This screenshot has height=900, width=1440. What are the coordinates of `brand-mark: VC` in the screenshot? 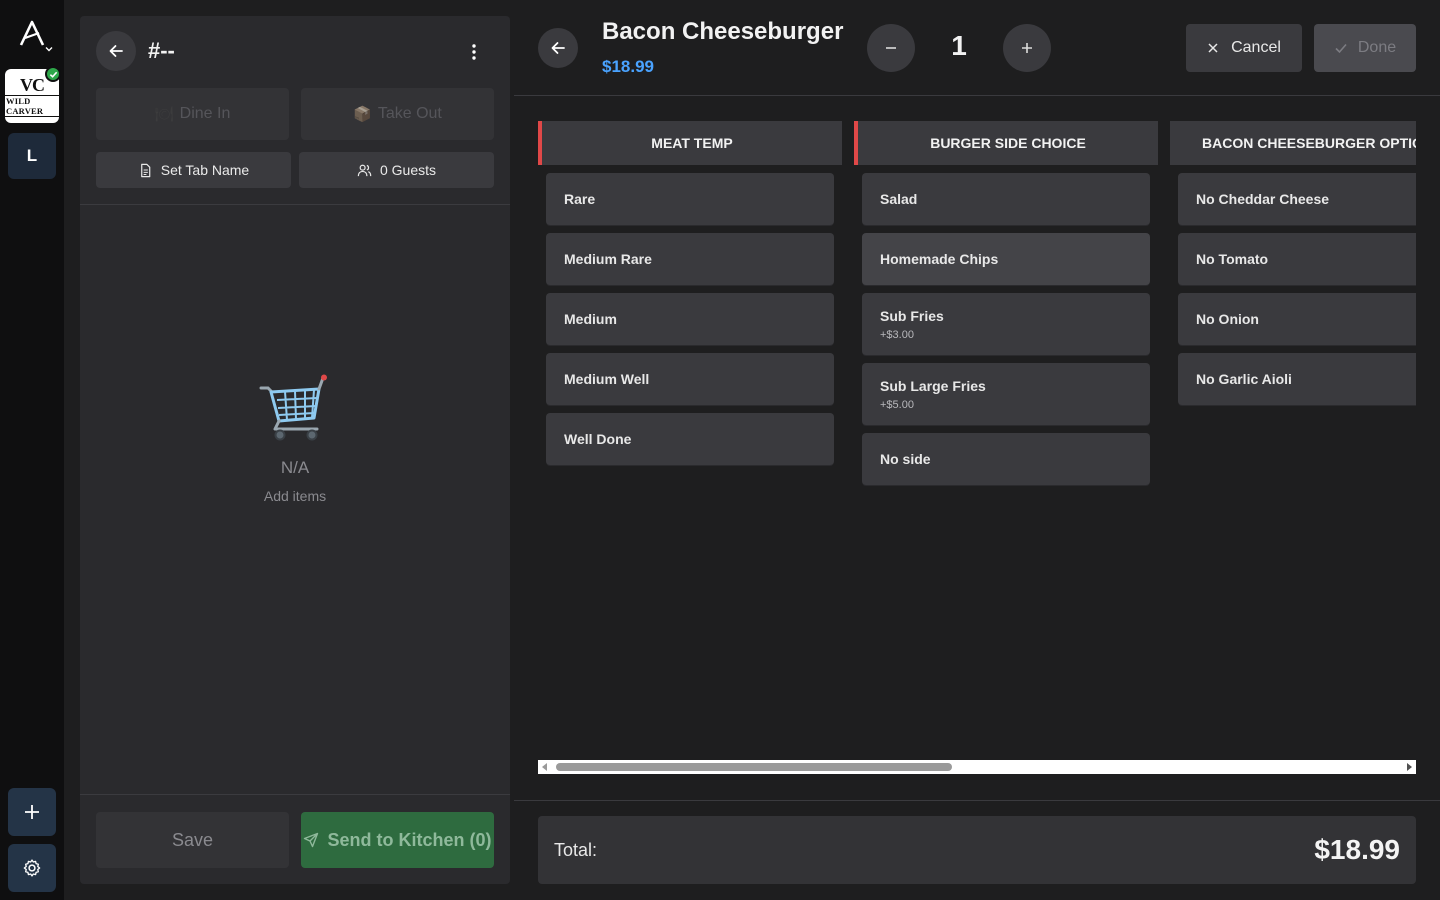 It's located at (32, 84).